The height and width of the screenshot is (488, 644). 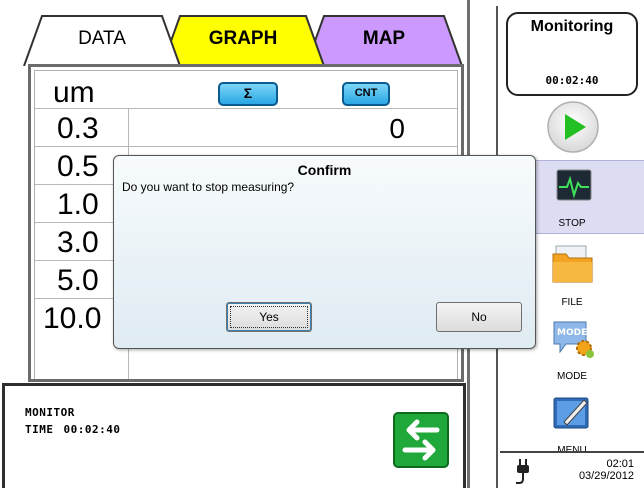 I want to click on monitor-time-row: TIME 00:02:40, so click(x=72, y=429).